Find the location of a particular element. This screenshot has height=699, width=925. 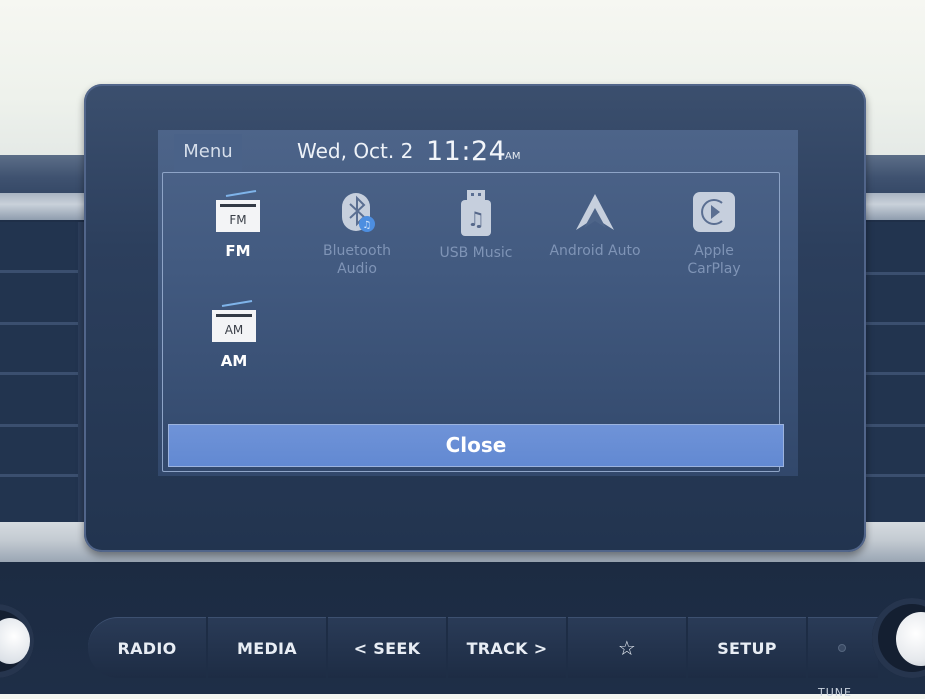

source-android-auto: Android Auto is located at coordinates (595, 225).